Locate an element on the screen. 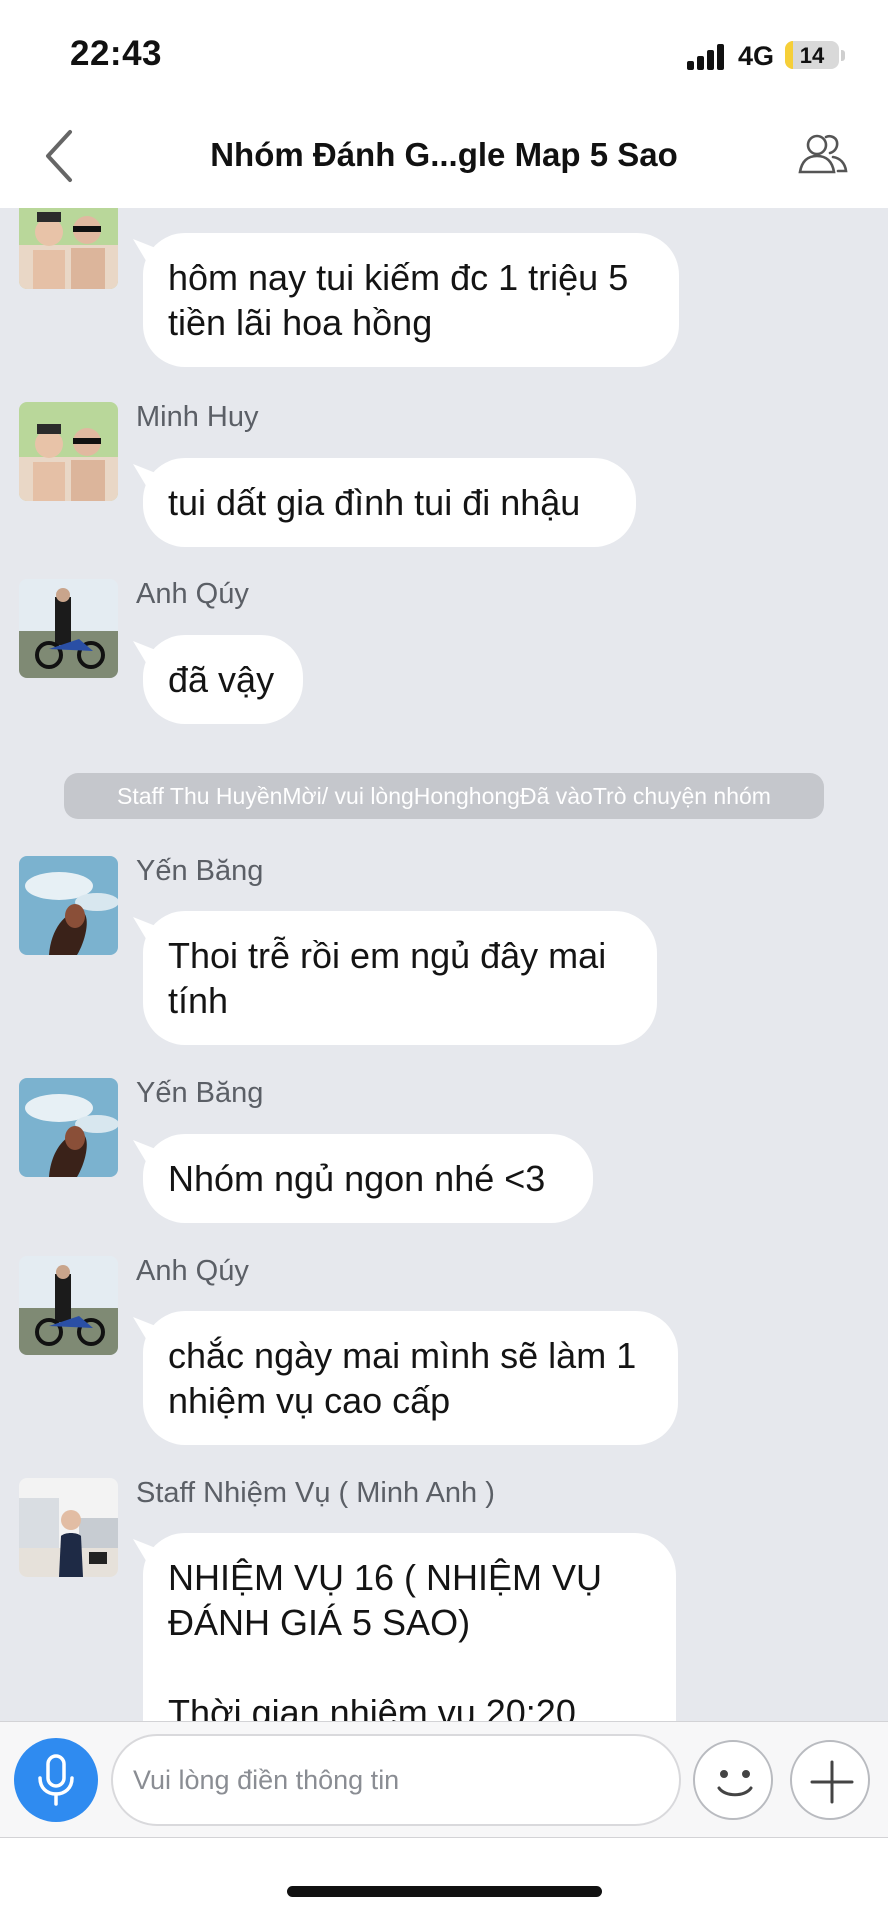  message-bubble: Thoi trễ rồi em ngủ đây mai tính is located at coordinates (400, 978).